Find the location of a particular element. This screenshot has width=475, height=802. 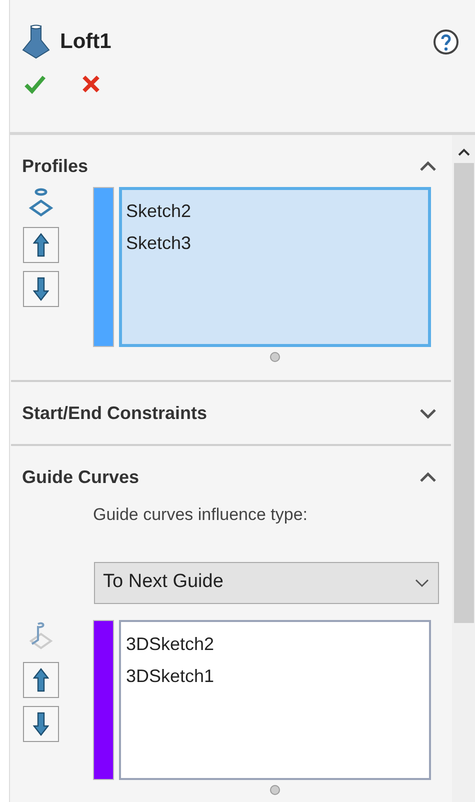

list-item: 3DSketch1 is located at coordinates (275, 676).